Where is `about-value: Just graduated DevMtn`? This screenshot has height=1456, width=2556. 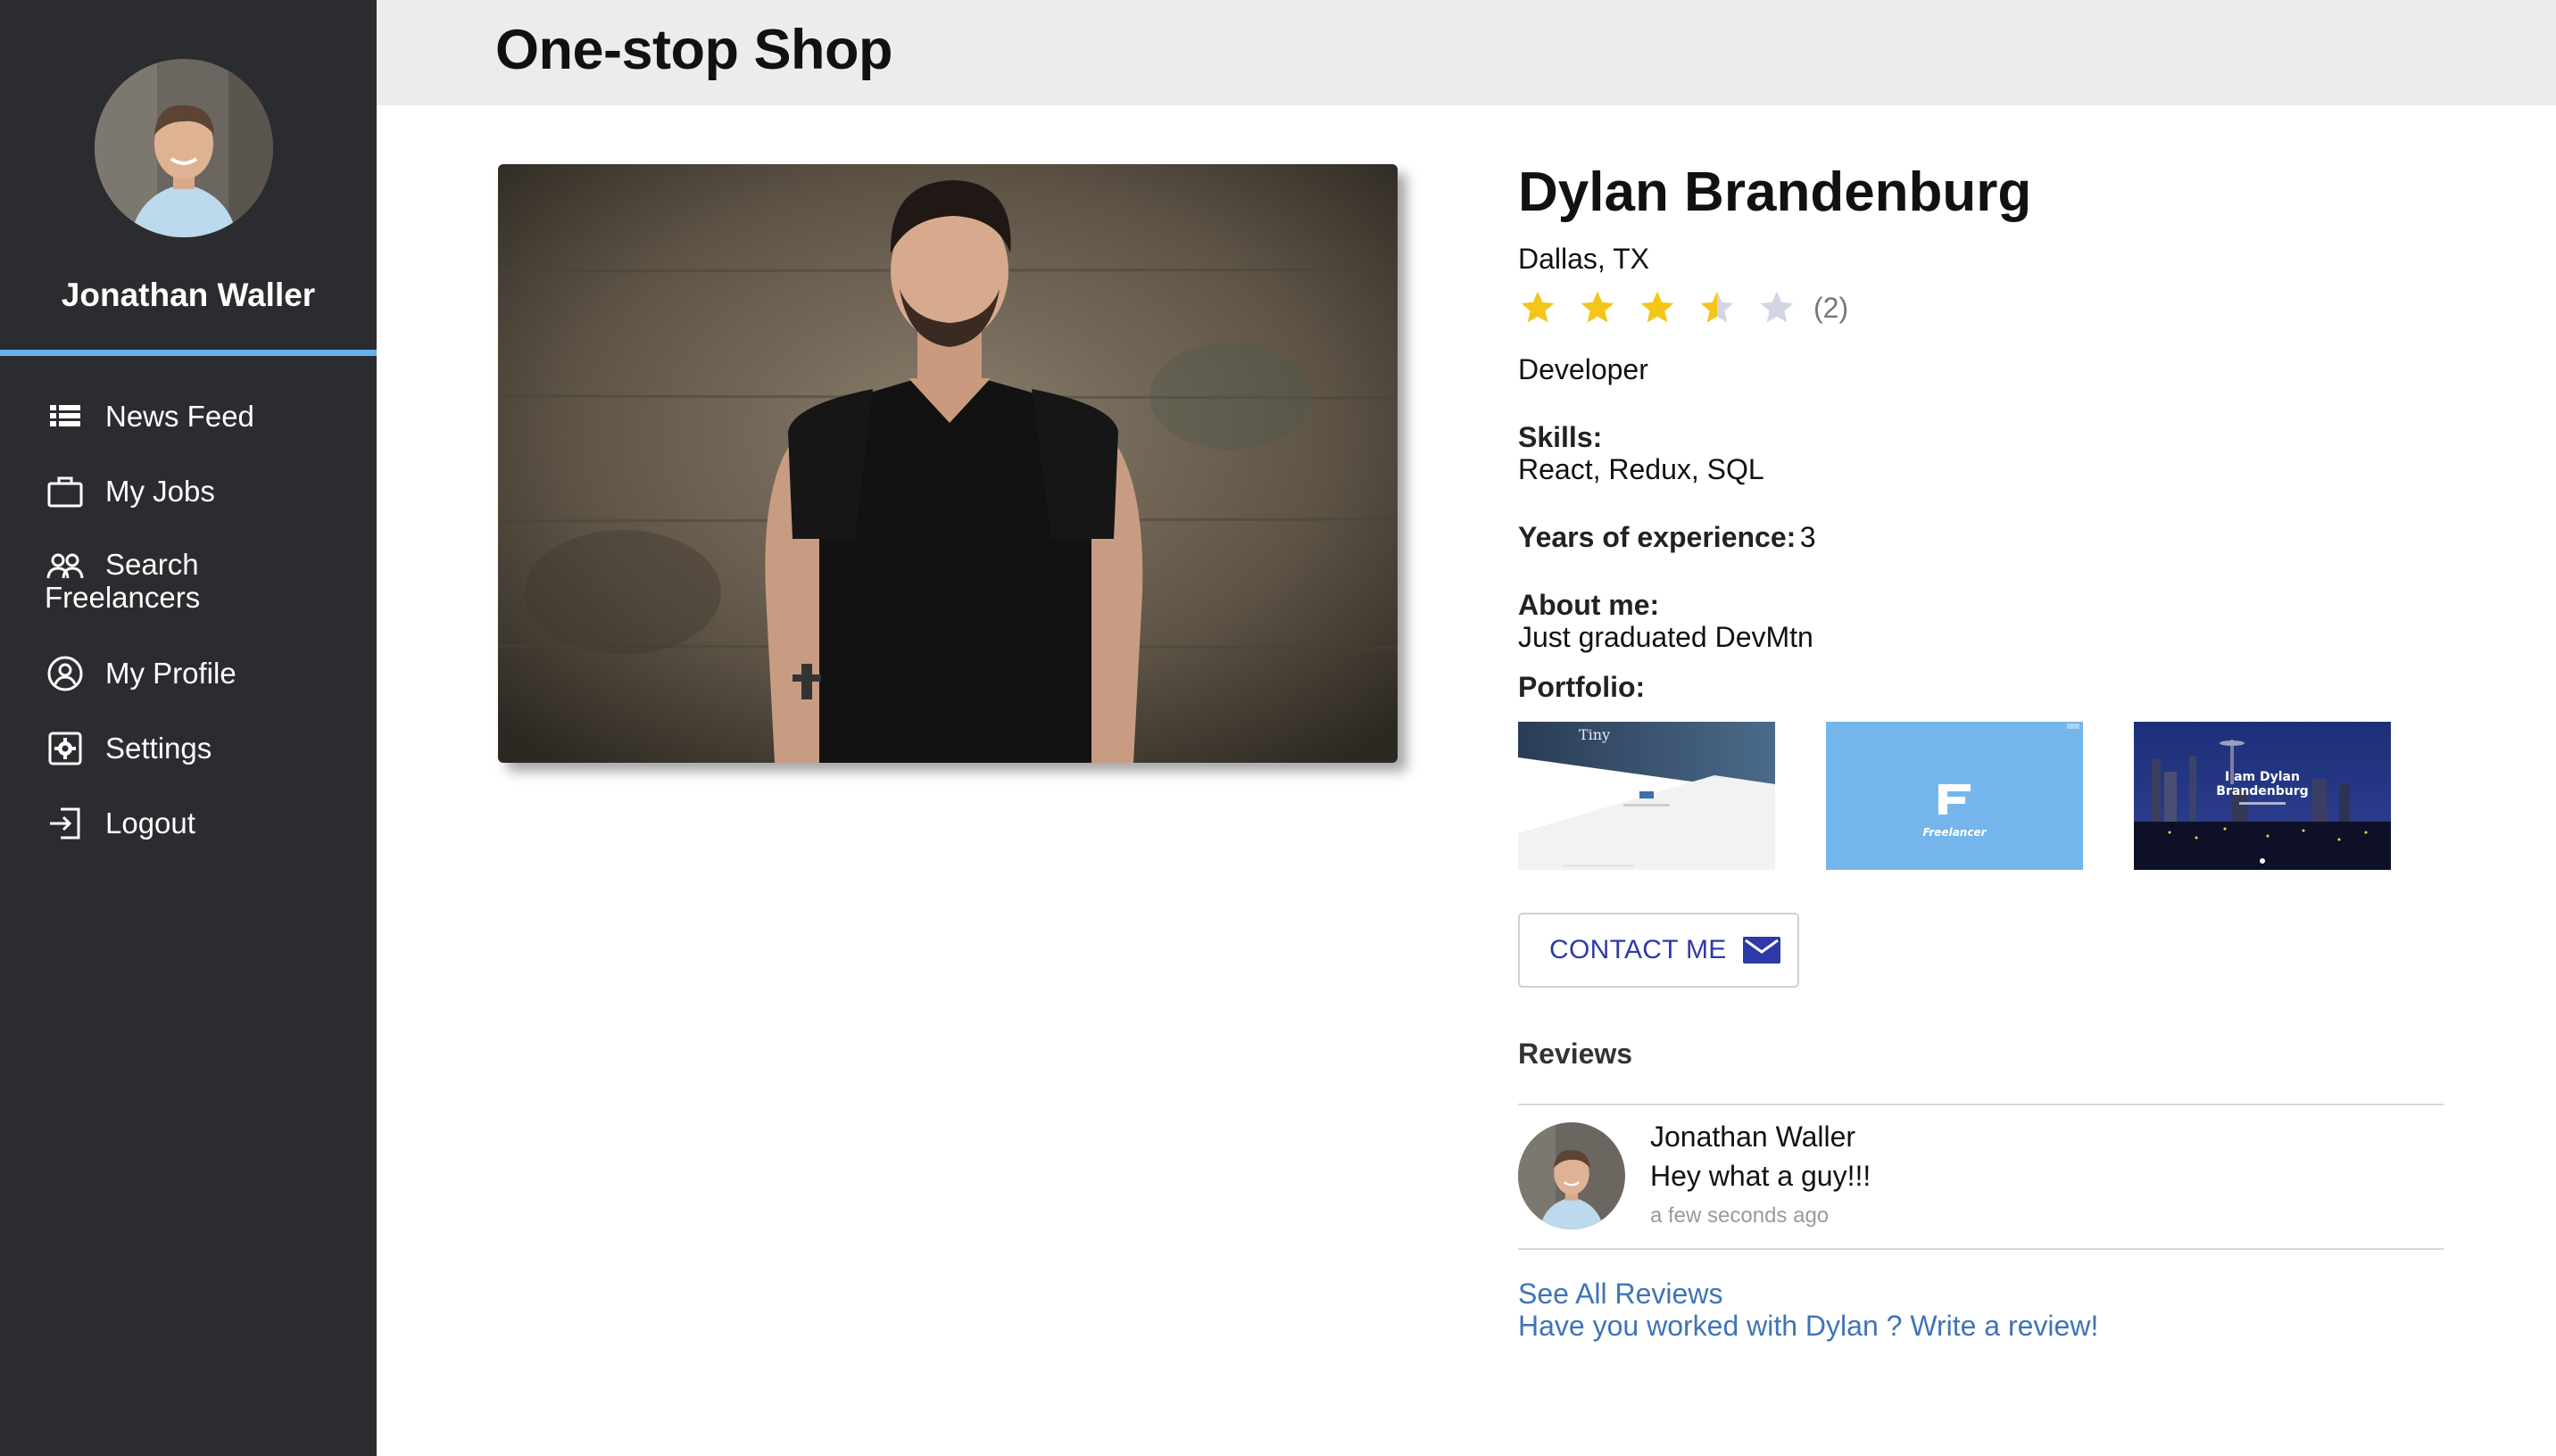
about-value: Just graduated DevMtn is located at coordinates (1665, 637).